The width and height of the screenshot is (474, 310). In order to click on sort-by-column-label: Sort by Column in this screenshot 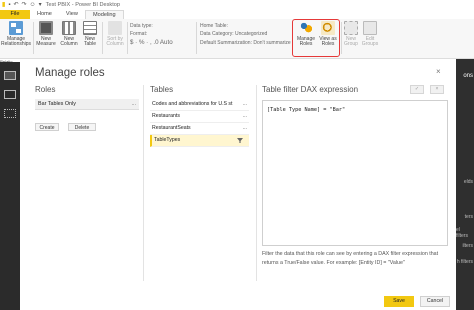, I will do `click(115, 42)`.